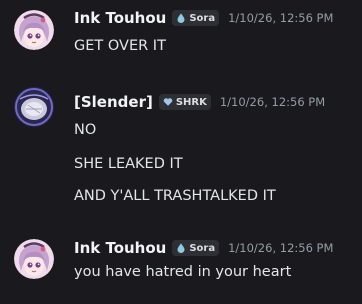 Image resolution: width=362 pixels, height=304 pixels. I want to click on server-tag: SHRK, so click(184, 102).